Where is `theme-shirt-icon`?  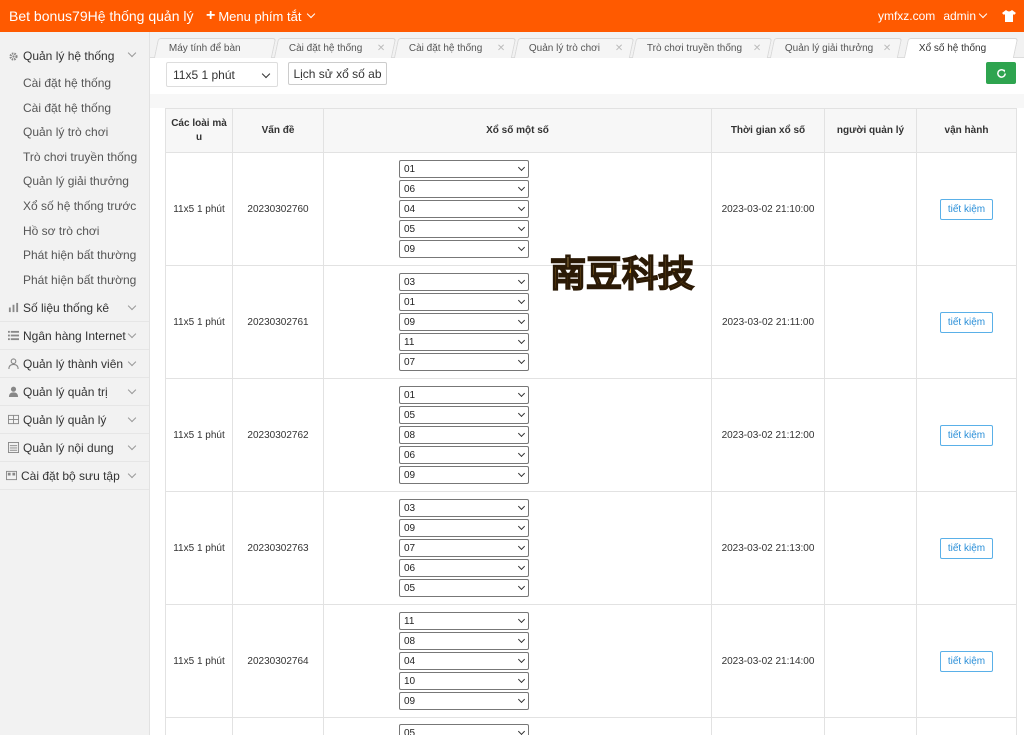 theme-shirt-icon is located at coordinates (1009, 16).